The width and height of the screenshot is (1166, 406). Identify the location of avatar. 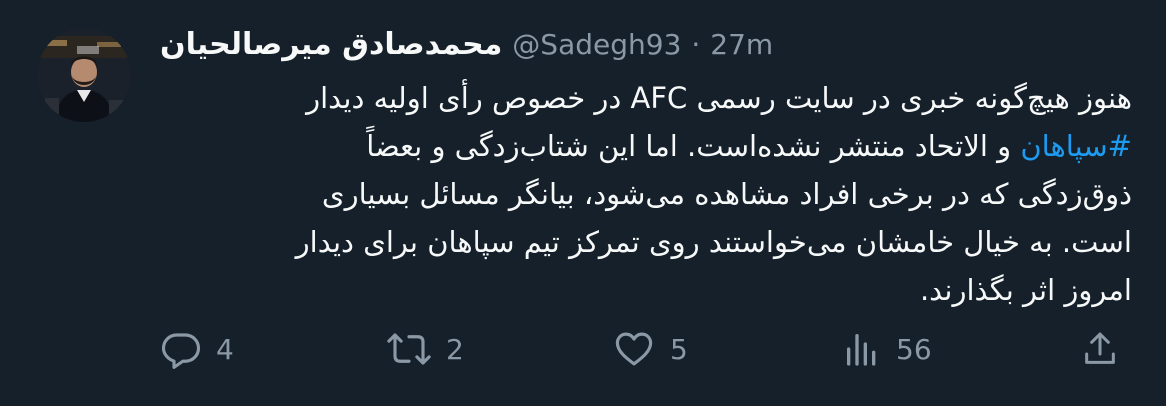
(84, 75).